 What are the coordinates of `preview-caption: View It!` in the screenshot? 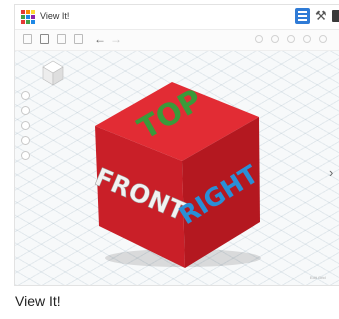 It's located at (38, 301).